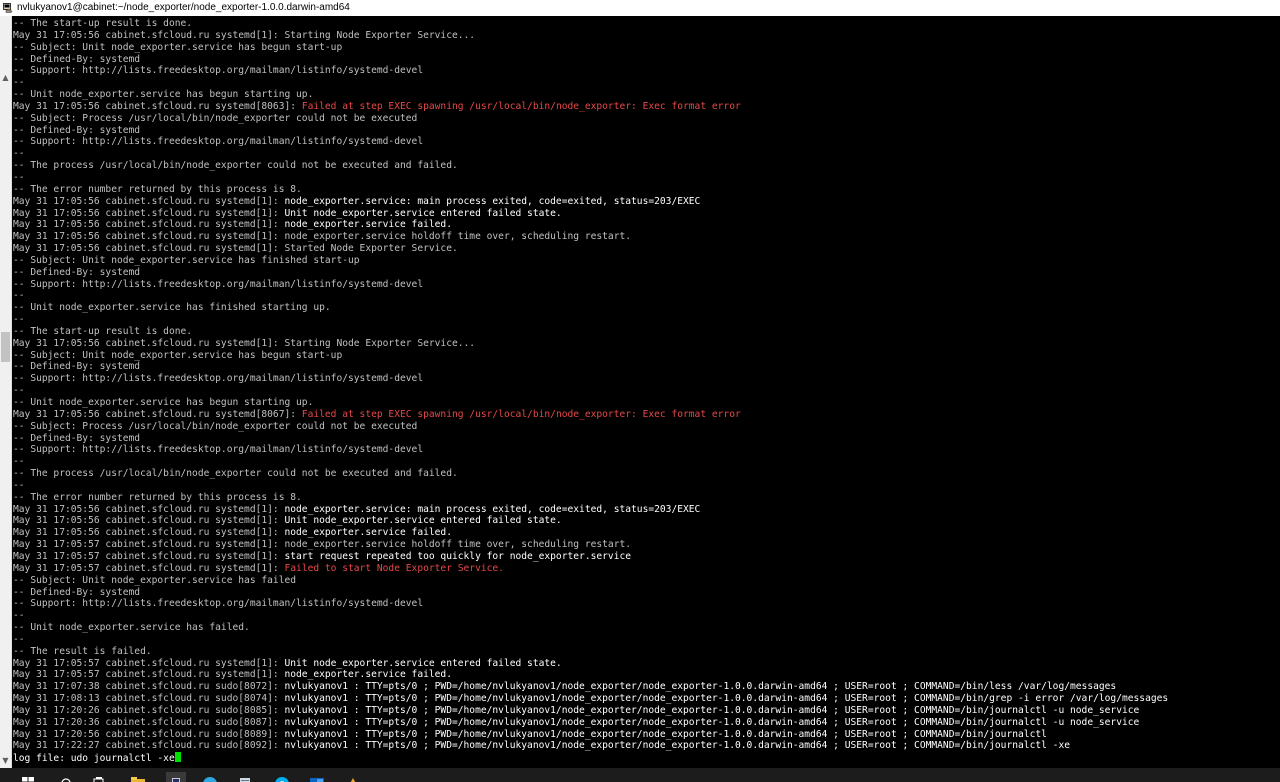 The width and height of the screenshot is (1280, 782). What do you see at coordinates (67, 777) in the screenshot?
I see `search-icon` at bounding box center [67, 777].